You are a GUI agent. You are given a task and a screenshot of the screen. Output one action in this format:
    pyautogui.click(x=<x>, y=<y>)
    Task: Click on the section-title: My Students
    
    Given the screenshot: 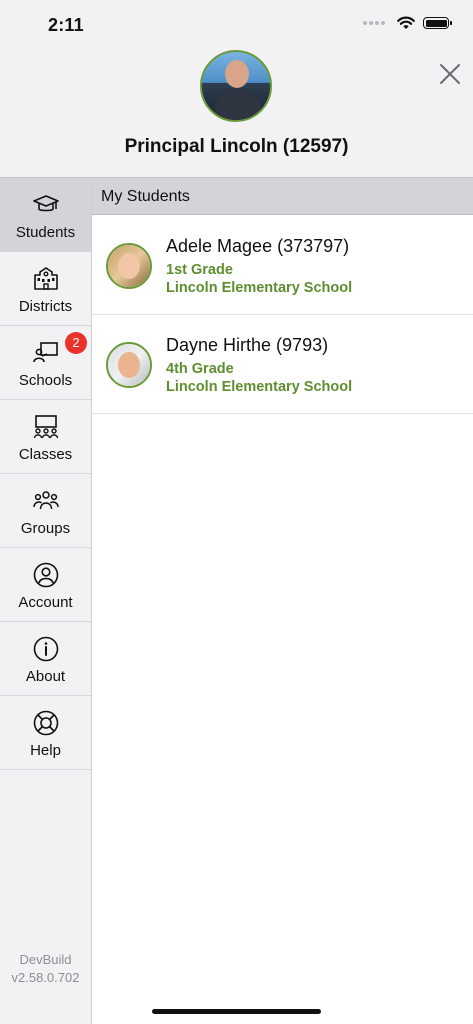 What is the action you would take?
    pyautogui.click(x=145, y=196)
    